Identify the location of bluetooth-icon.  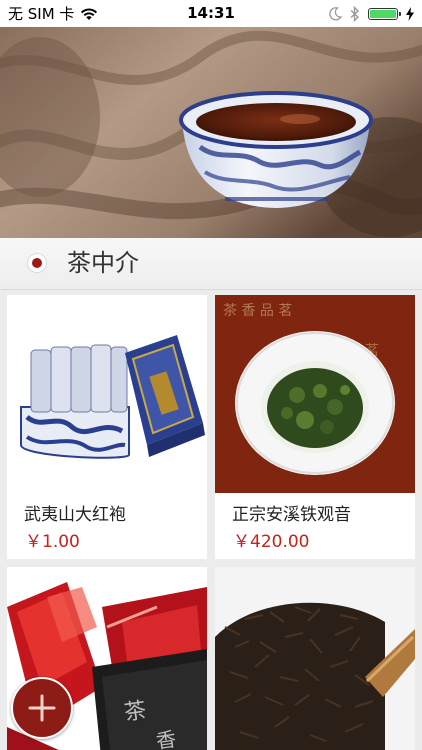
(355, 13).